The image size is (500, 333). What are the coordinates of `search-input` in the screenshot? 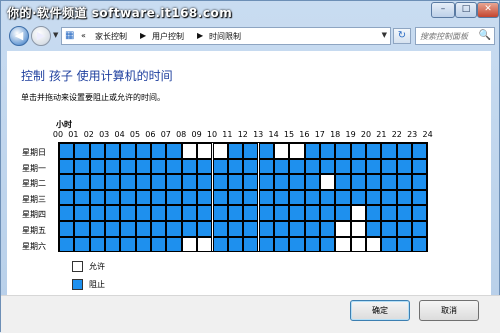 It's located at (451, 36).